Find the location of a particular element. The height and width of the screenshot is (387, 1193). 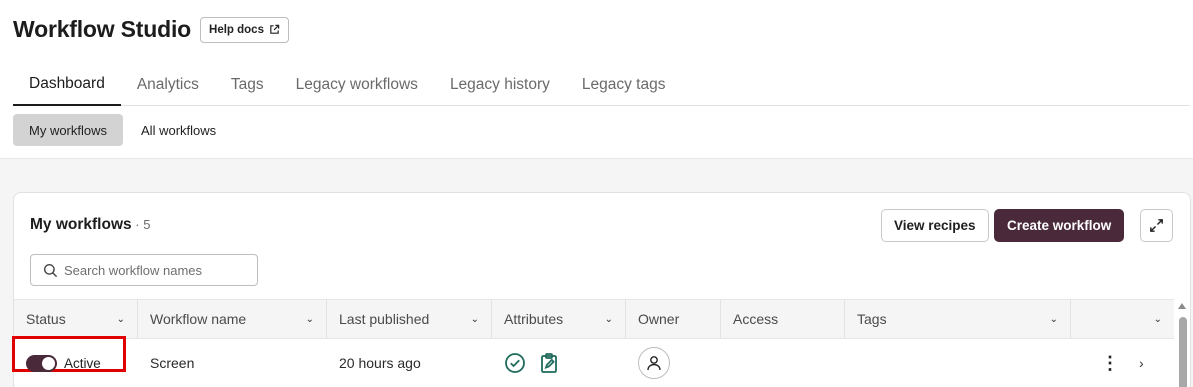

column-status: Status ⌄ is located at coordinates (76, 319).